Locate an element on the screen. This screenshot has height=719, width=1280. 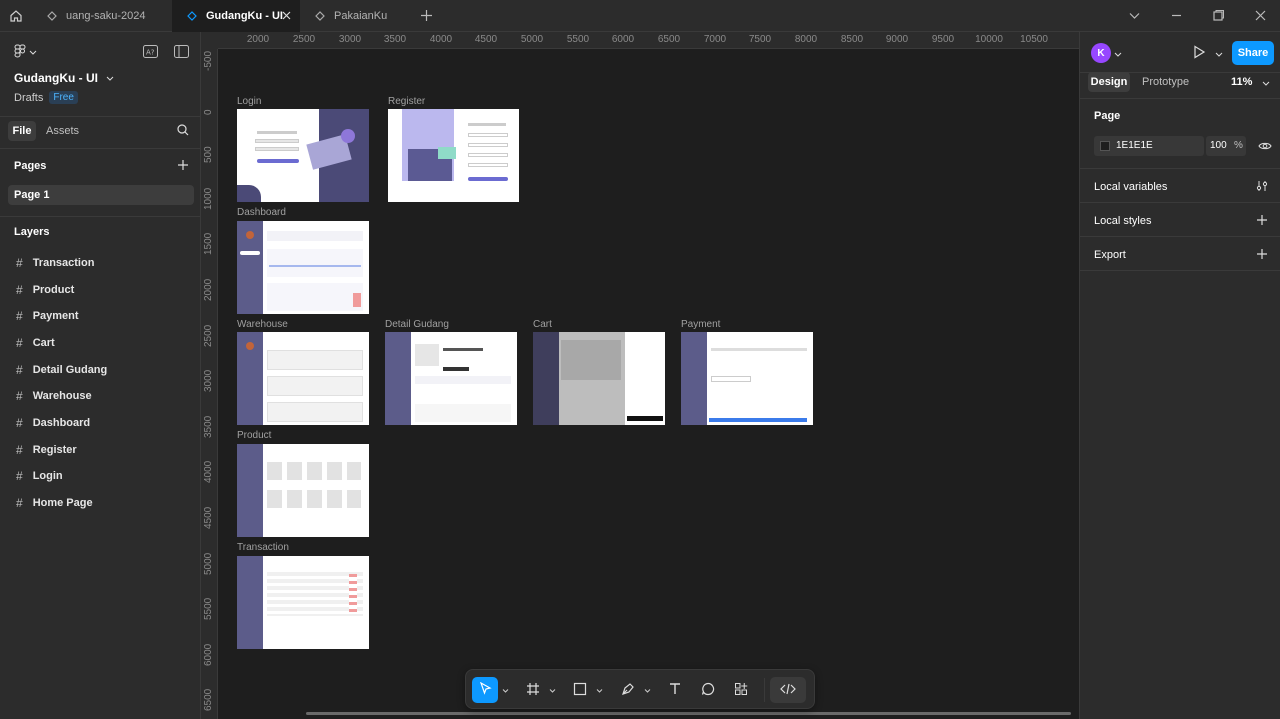
divider is located at coordinates (1180, 168).